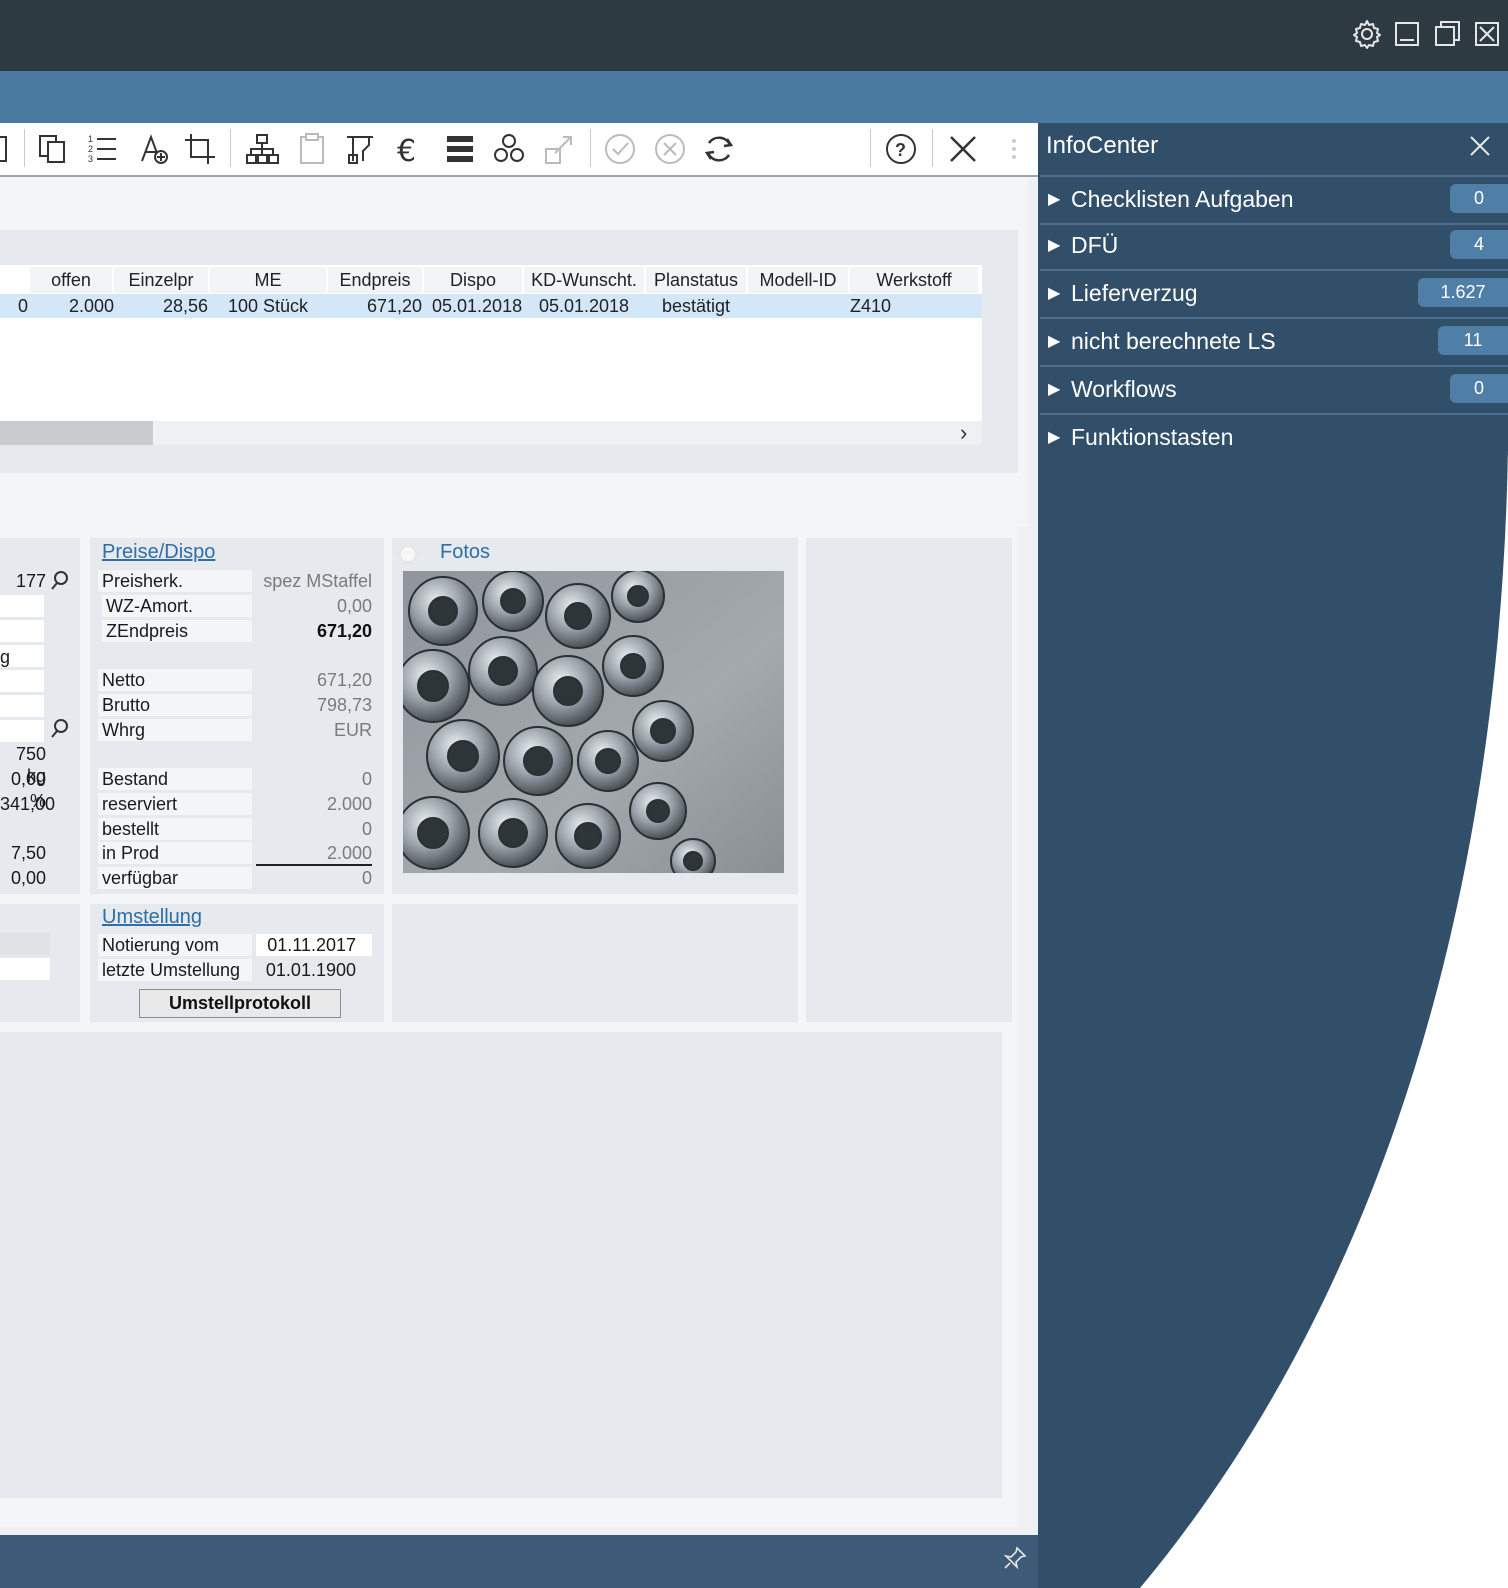  Describe the element at coordinates (175, 680) in the screenshot. I see `label-netto: Netto` at that location.